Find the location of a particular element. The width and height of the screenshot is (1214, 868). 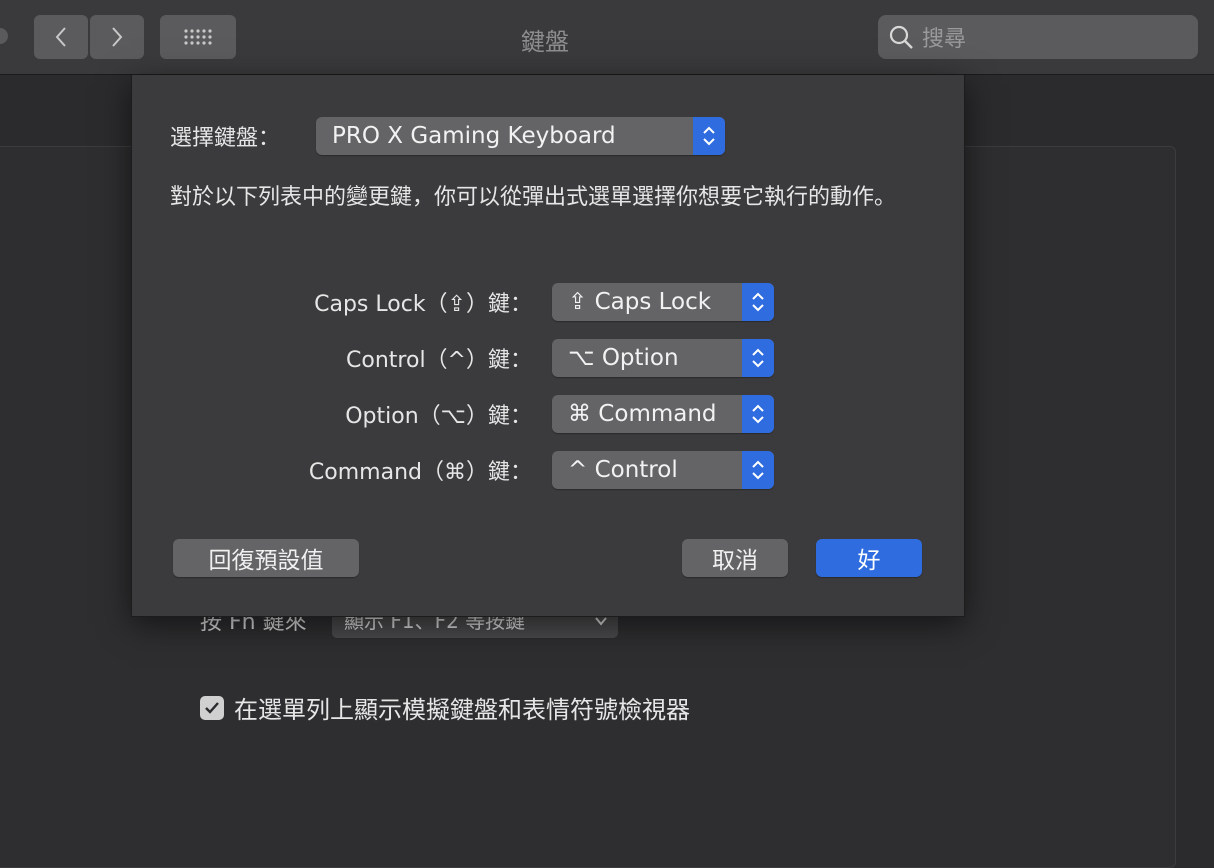

modifier-row-command: Command（⌘）鍵： ^ Control is located at coordinates (453, 470).